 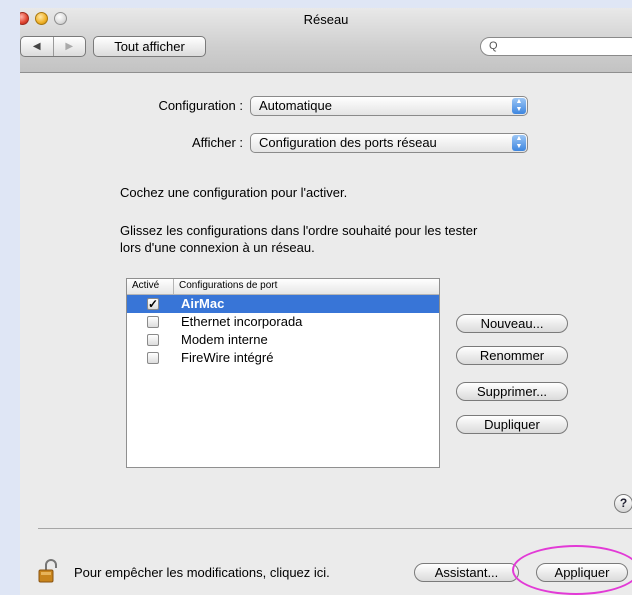 I want to click on forward-arrow-icon: ▶, so click(x=69, y=46).